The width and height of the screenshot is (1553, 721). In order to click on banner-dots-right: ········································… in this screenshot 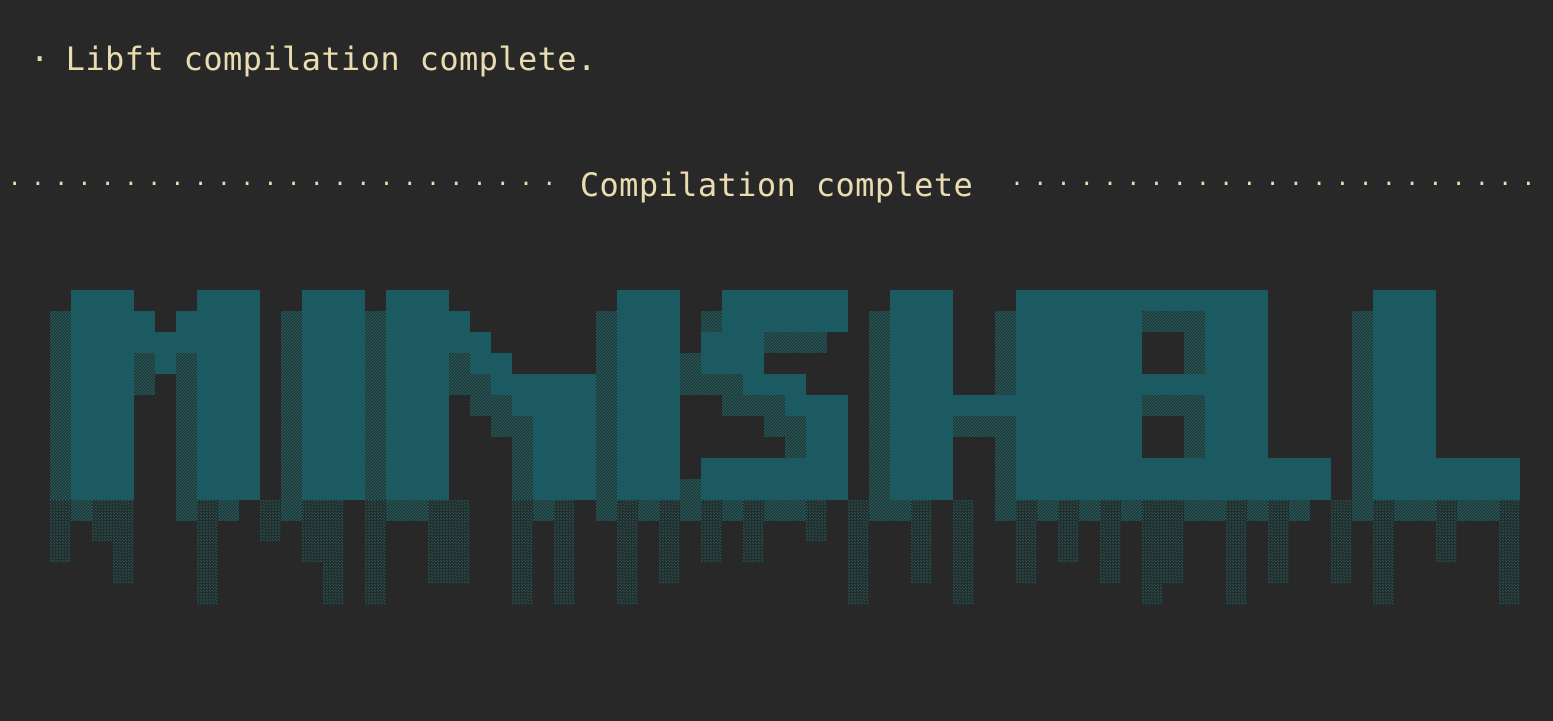, I will do `click(1272, 184)`.